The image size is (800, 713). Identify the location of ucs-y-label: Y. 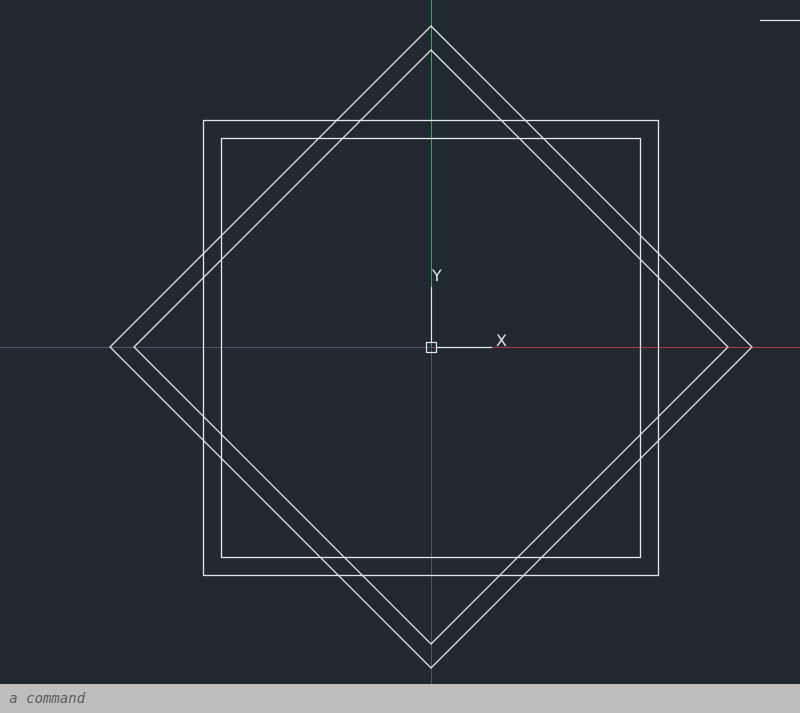
(436, 275).